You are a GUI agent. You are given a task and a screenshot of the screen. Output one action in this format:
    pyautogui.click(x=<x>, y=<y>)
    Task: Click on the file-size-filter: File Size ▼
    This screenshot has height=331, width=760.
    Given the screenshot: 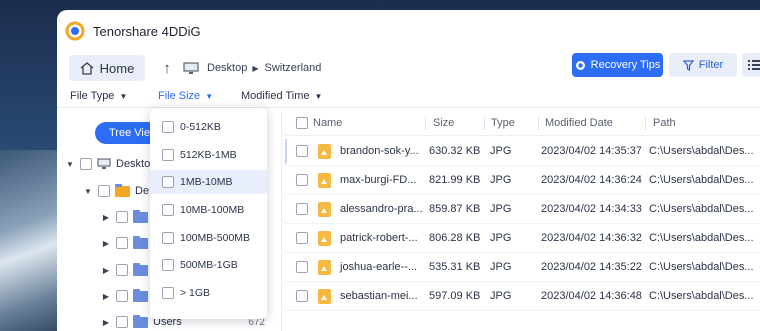 What is the action you would take?
    pyautogui.click(x=185, y=96)
    